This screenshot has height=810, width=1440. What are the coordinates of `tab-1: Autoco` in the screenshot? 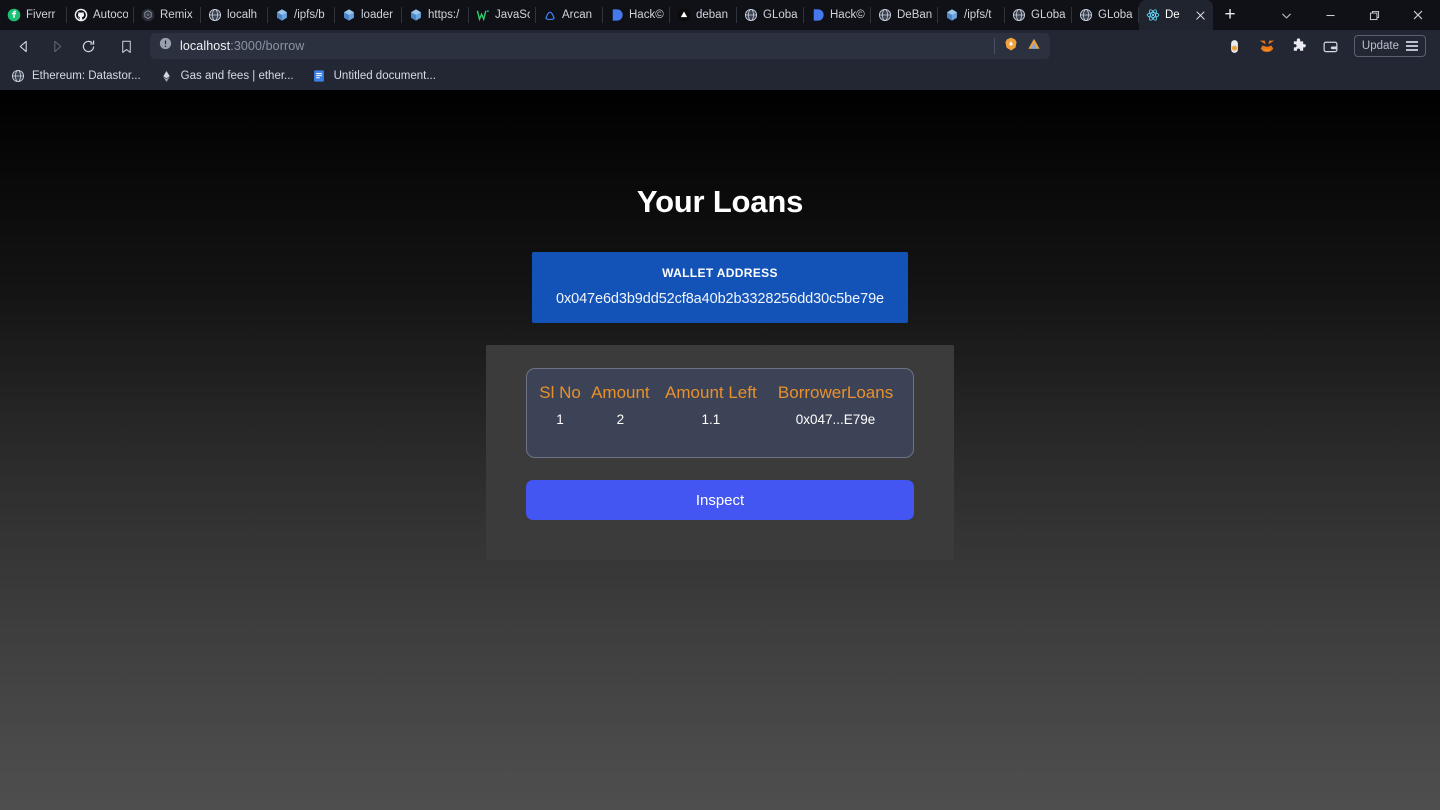 It's located at (100, 15).